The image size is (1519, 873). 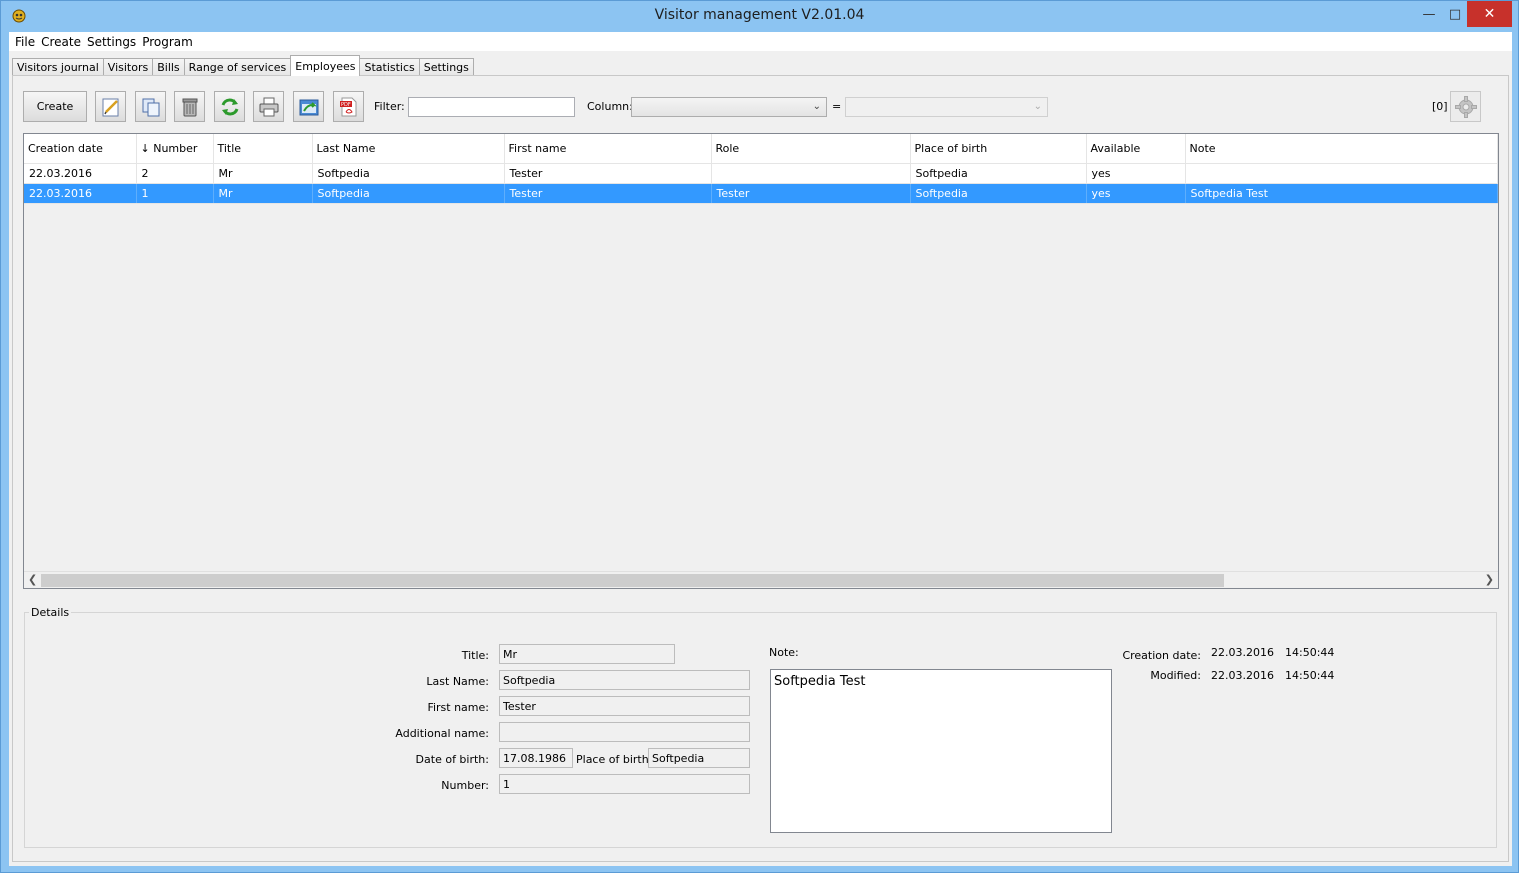 What do you see at coordinates (25, 42) in the screenshot?
I see `menu-file: File` at bounding box center [25, 42].